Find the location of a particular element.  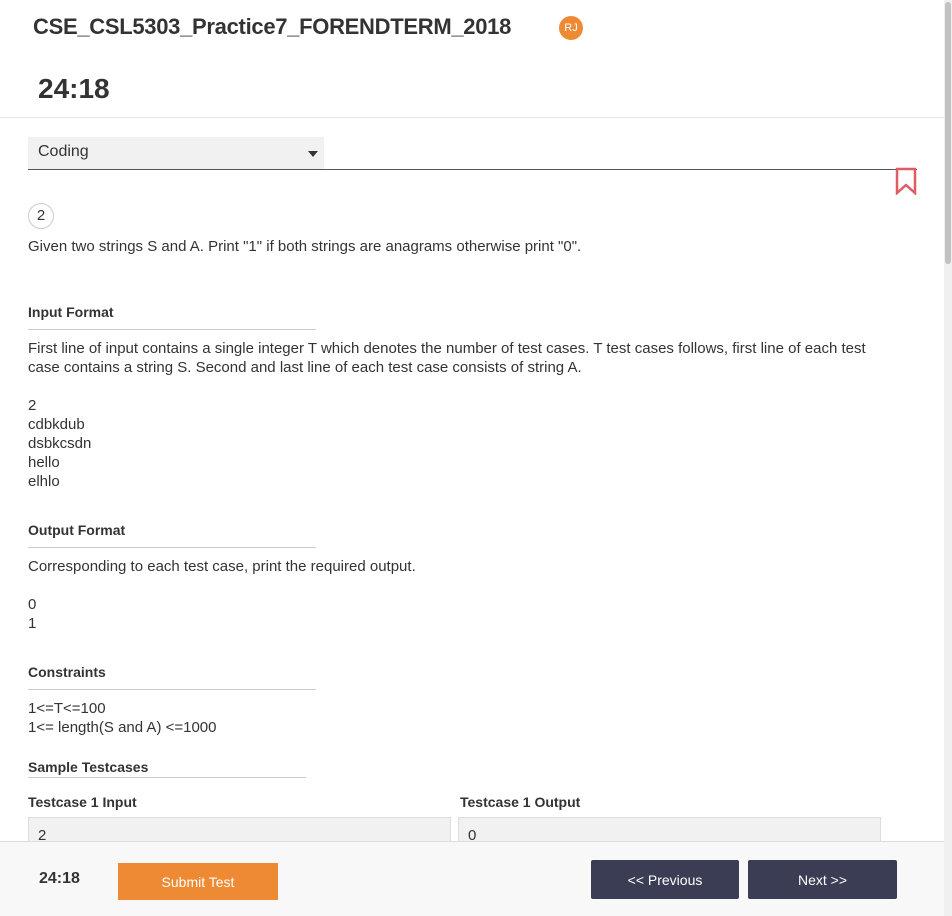

example-line: hello is located at coordinates (44, 462).